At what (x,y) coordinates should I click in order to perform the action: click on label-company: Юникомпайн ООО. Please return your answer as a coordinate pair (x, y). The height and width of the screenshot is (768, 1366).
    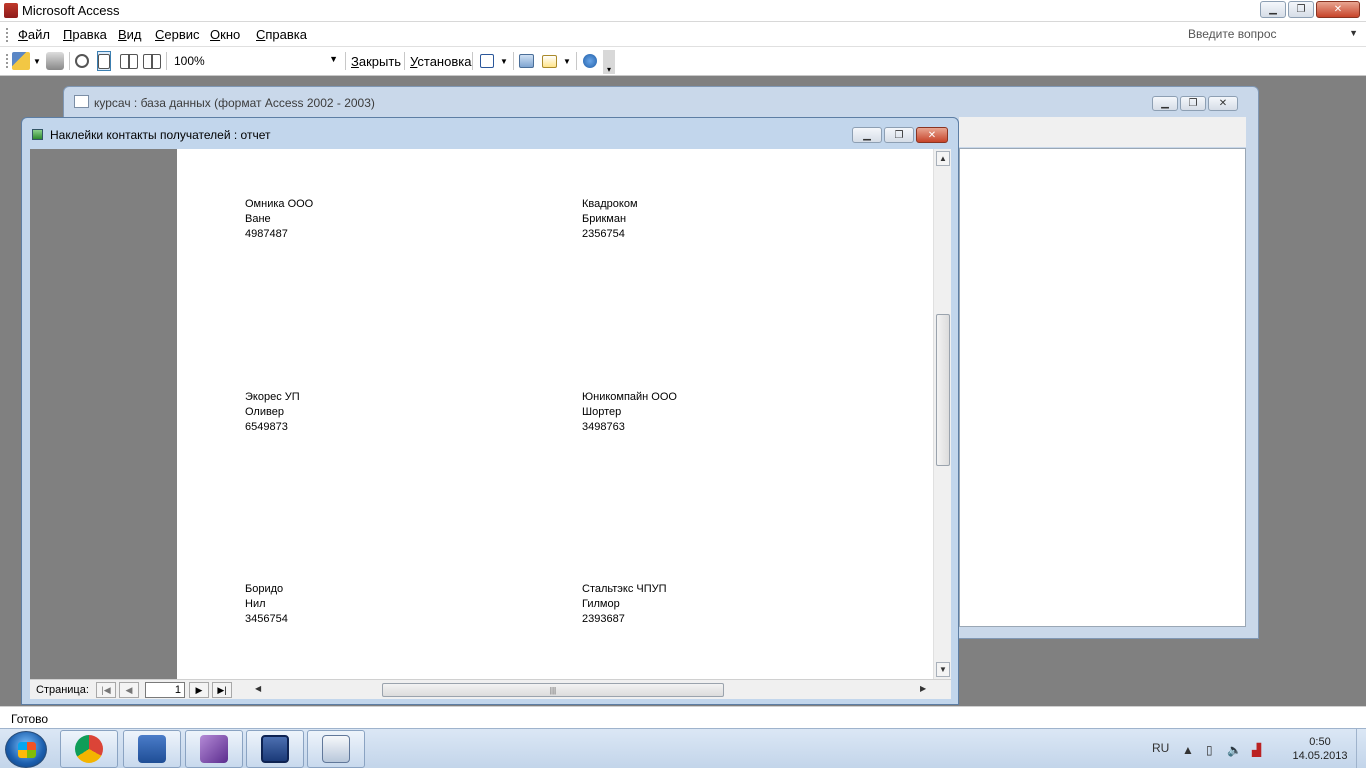
    Looking at the image, I should click on (629, 397).